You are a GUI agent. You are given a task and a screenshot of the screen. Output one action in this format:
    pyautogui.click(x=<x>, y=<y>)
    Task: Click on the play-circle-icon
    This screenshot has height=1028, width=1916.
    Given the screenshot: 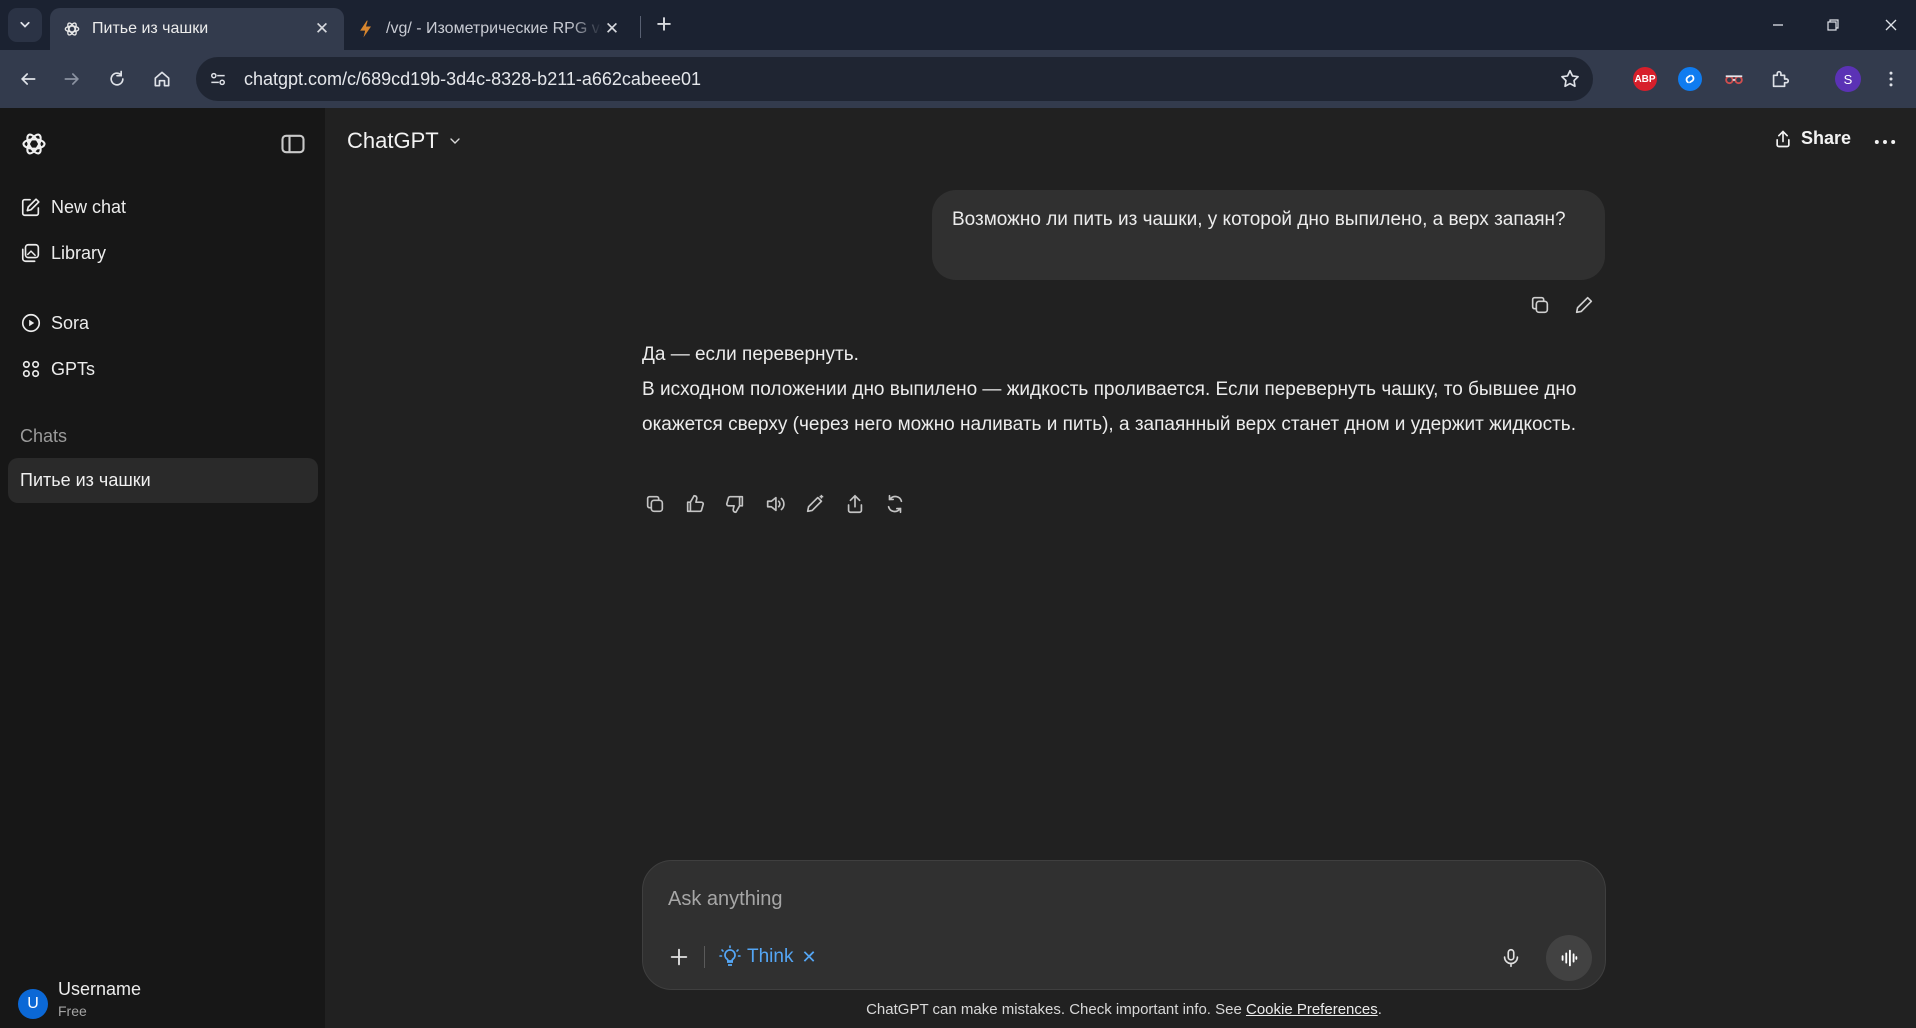 What is the action you would take?
    pyautogui.click(x=31, y=323)
    